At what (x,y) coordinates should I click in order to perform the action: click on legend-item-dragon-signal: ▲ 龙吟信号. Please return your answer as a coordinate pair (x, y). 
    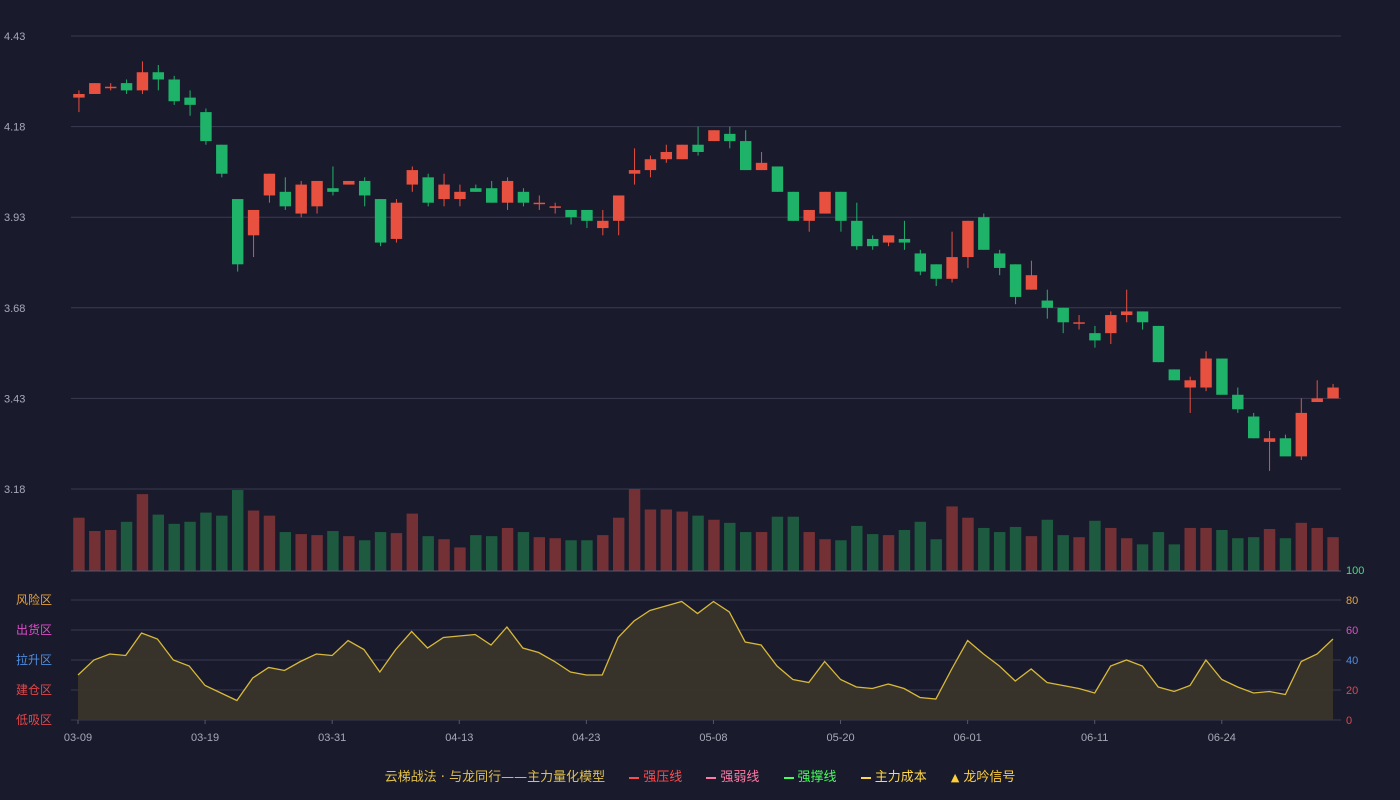
    Looking at the image, I should click on (983, 775).